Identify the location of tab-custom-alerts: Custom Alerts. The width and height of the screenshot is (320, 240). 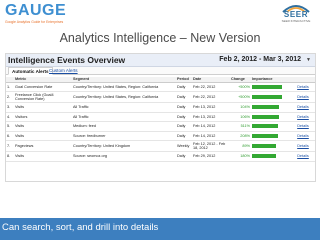
(63, 71).